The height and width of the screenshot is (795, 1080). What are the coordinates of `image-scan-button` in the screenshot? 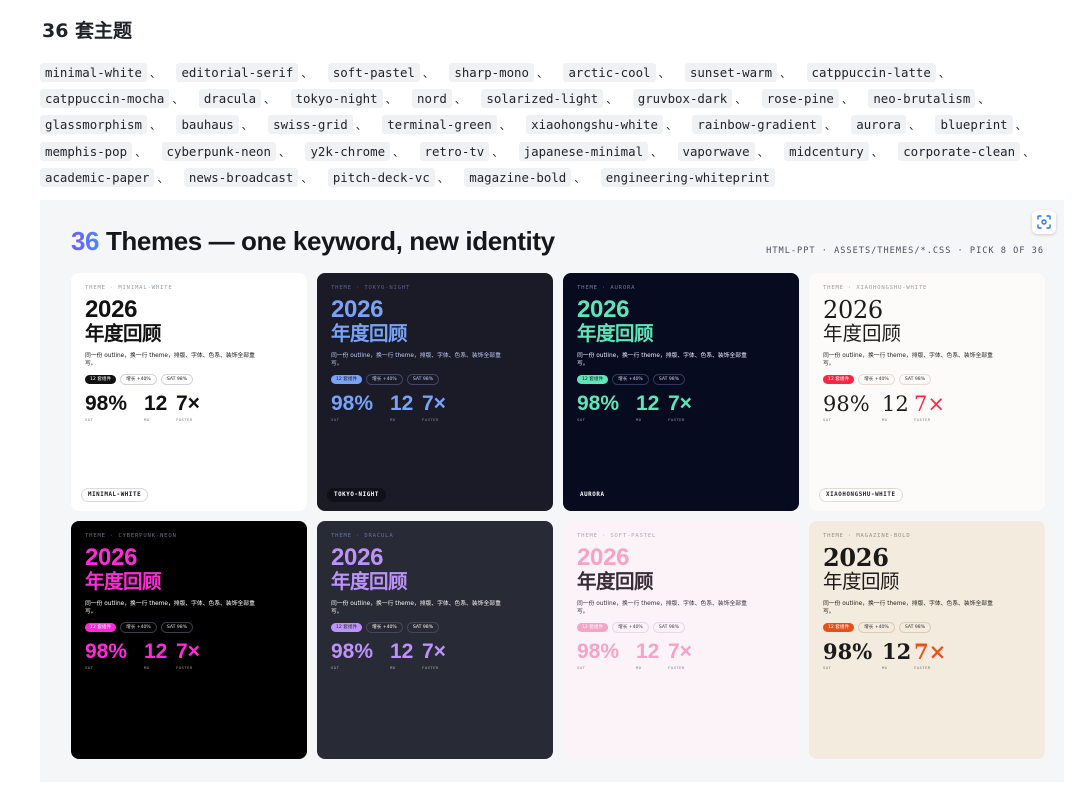 It's located at (1044, 222).